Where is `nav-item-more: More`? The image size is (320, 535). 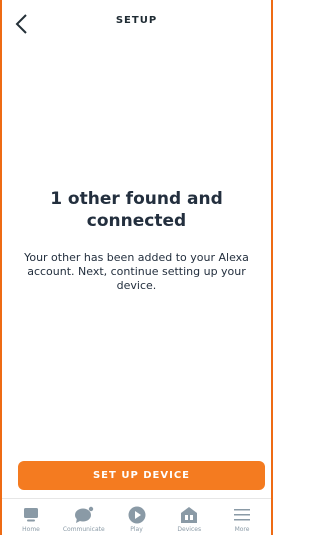
nav-item-more: More is located at coordinates (242, 517).